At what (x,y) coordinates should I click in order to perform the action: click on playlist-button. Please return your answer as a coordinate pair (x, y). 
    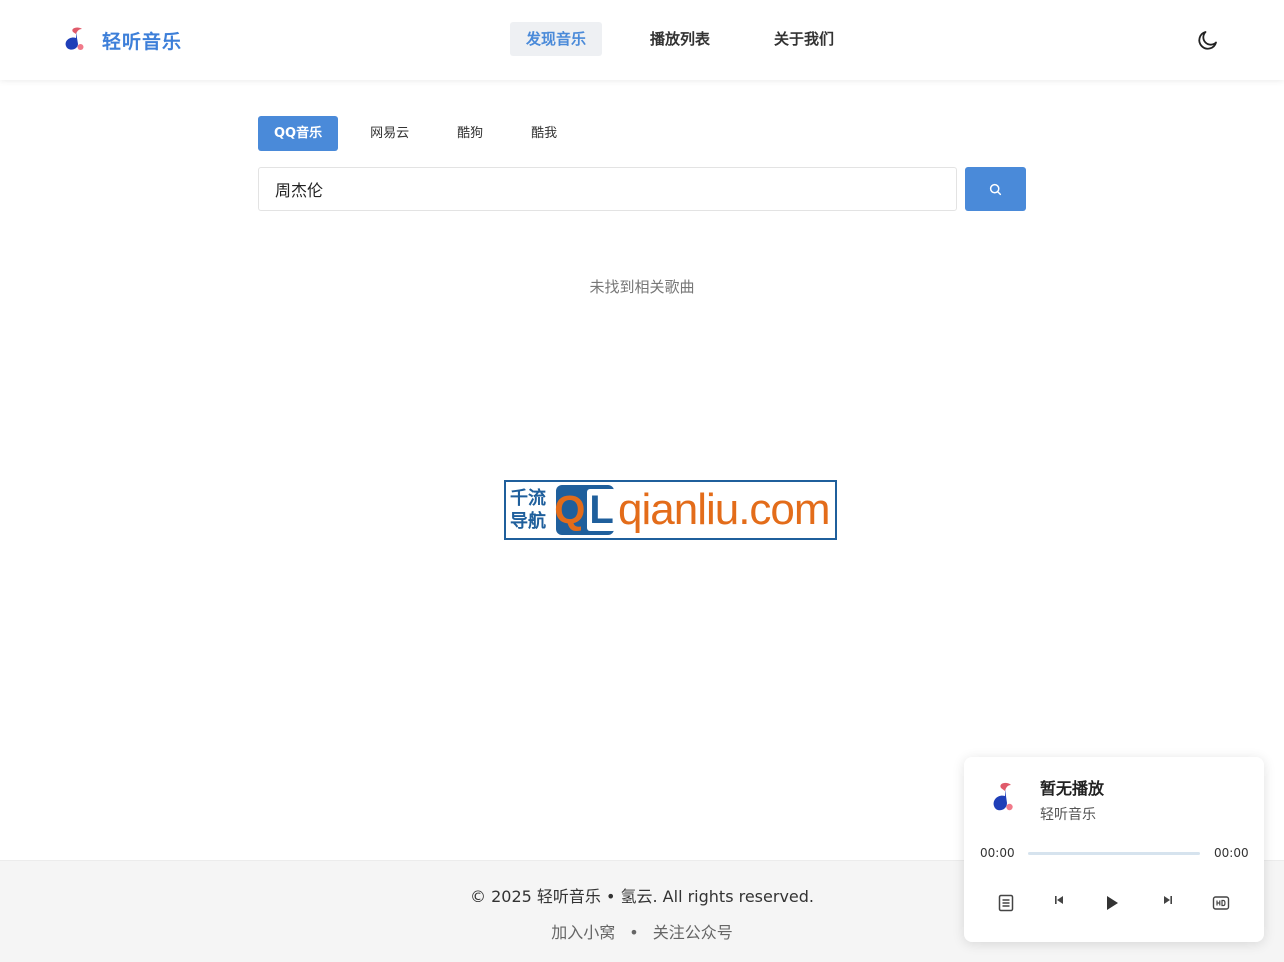
    Looking at the image, I should click on (1006, 903).